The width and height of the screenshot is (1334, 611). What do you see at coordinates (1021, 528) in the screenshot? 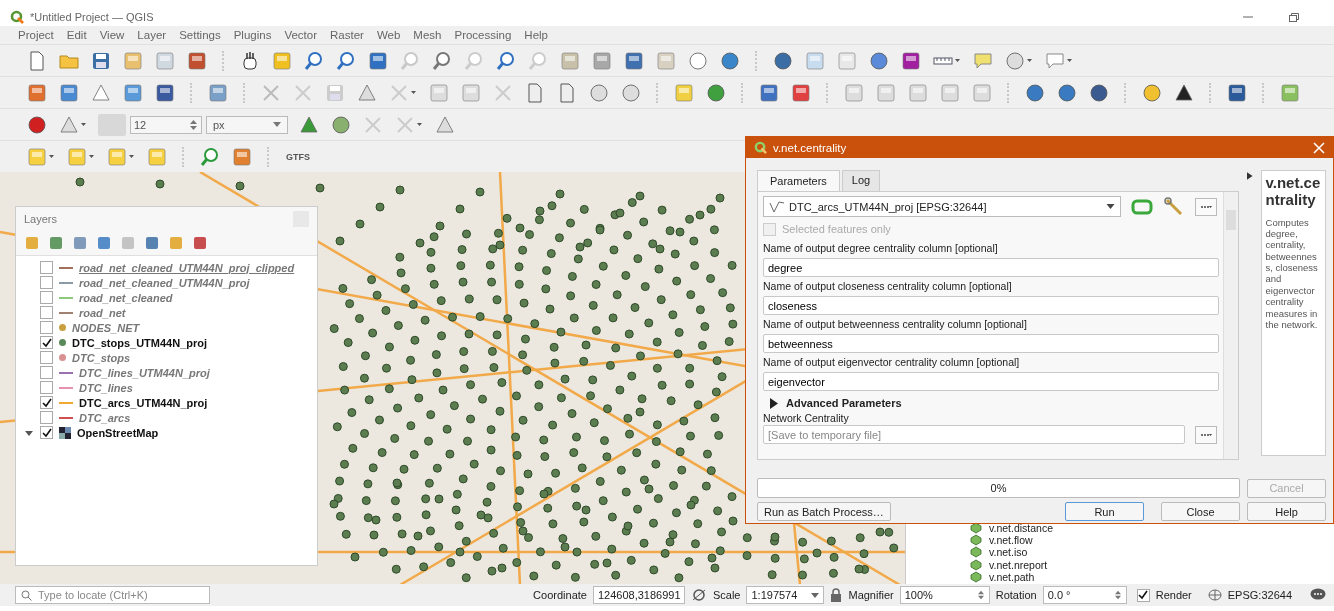
I see `algorithm-name: v.net.distance` at bounding box center [1021, 528].